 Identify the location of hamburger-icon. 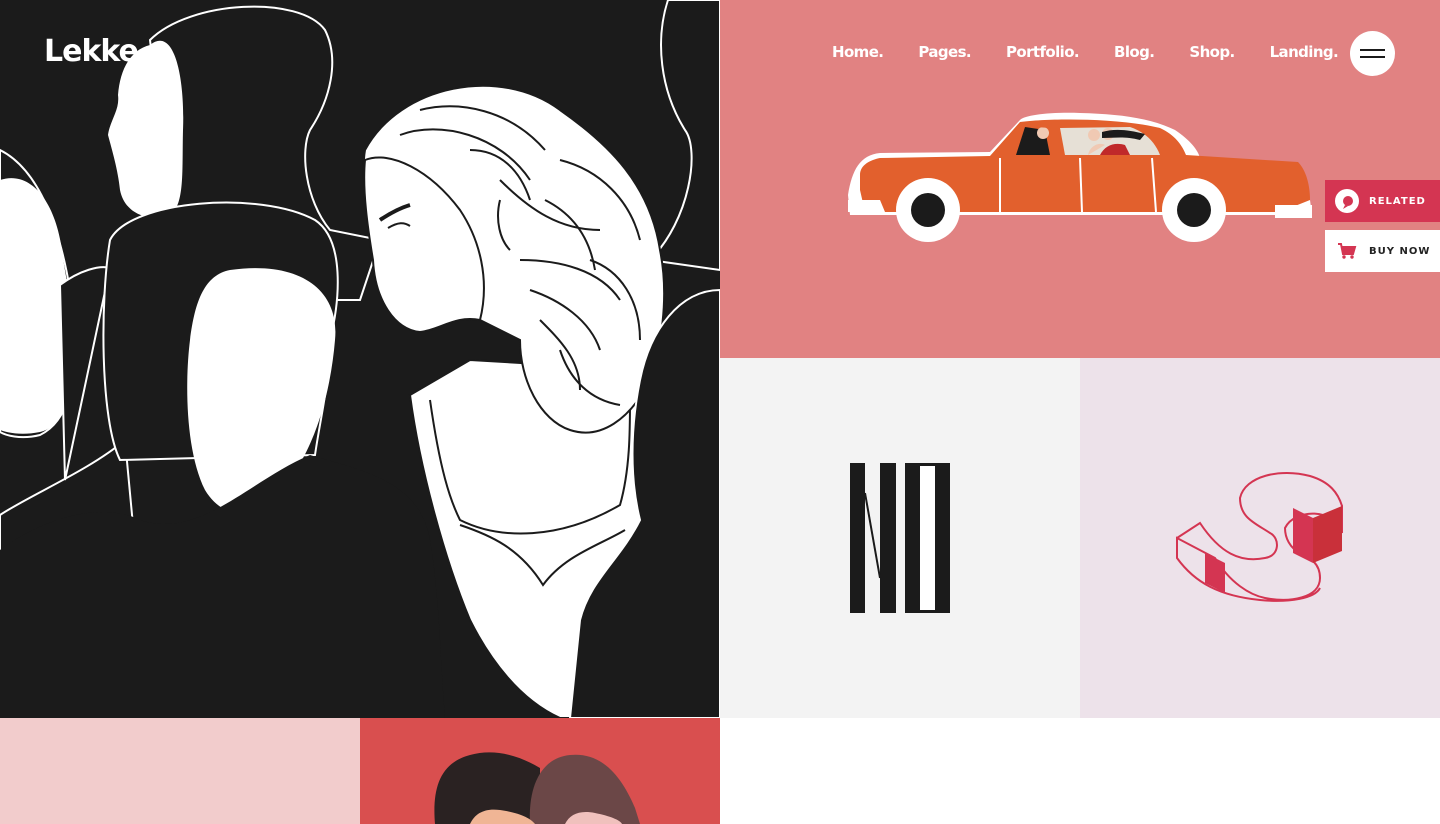
(1372, 50).